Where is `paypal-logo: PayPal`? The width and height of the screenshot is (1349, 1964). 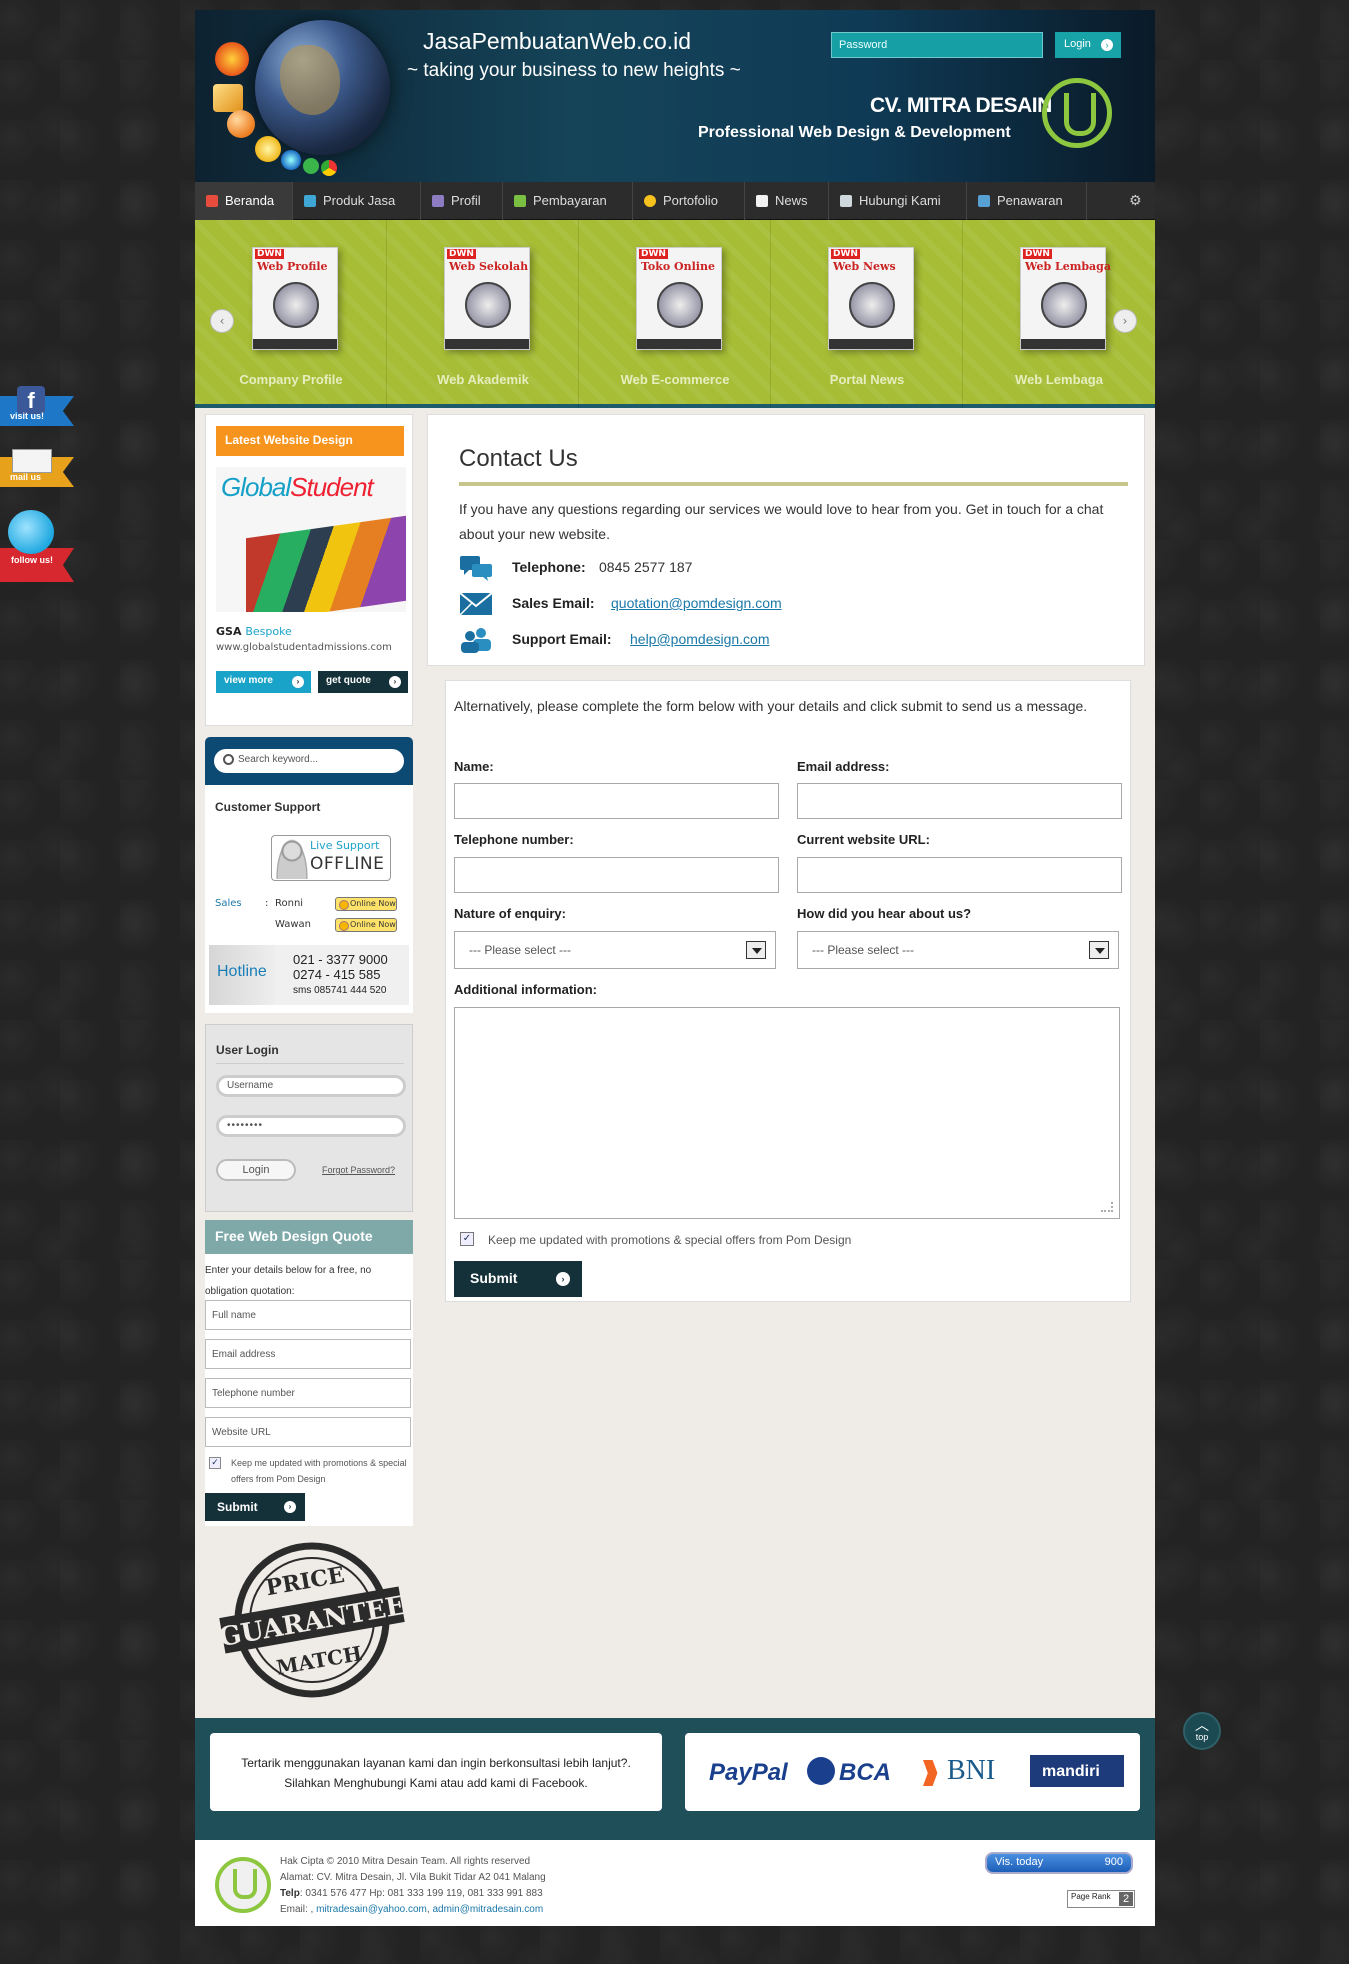
paypal-logo: PayPal is located at coordinates (748, 1772).